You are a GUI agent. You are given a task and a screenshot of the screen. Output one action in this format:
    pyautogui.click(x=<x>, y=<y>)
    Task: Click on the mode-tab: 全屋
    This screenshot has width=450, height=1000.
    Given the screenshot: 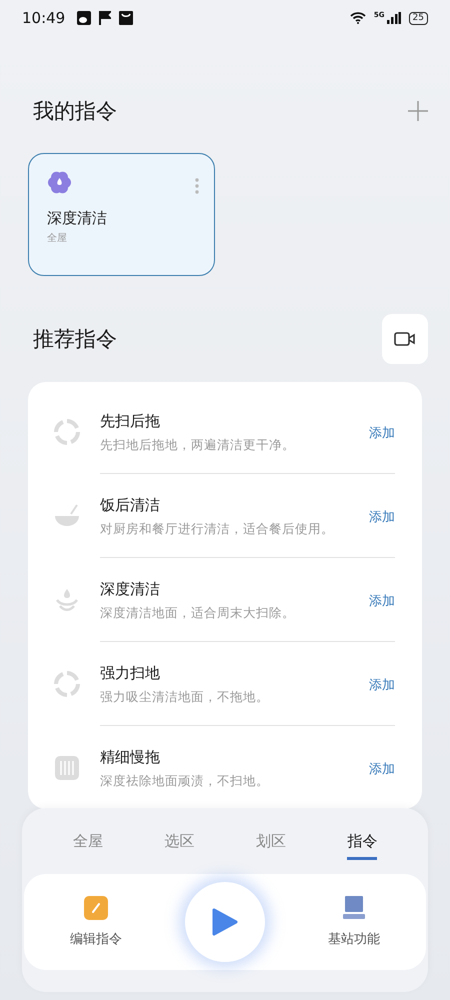 What is the action you would take?
    pyautogui.click(x=87, y=846)
    